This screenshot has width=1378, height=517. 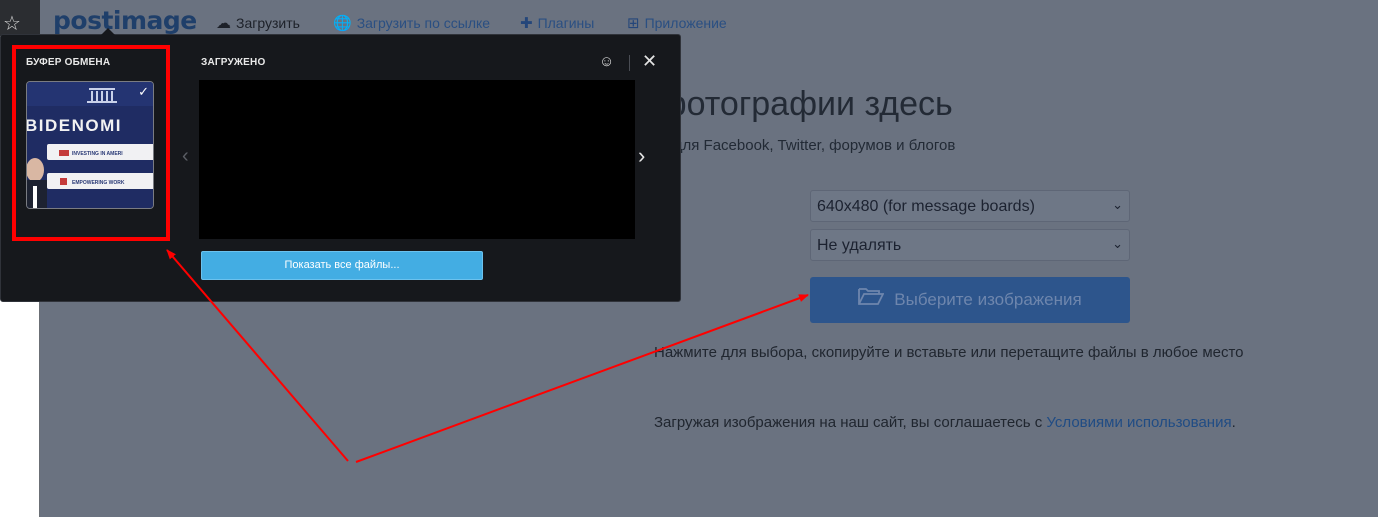 What do you see at coordinates (871, 301) in the screenshot?
I see `folder-open-icon` at bounding box center [871, 301].